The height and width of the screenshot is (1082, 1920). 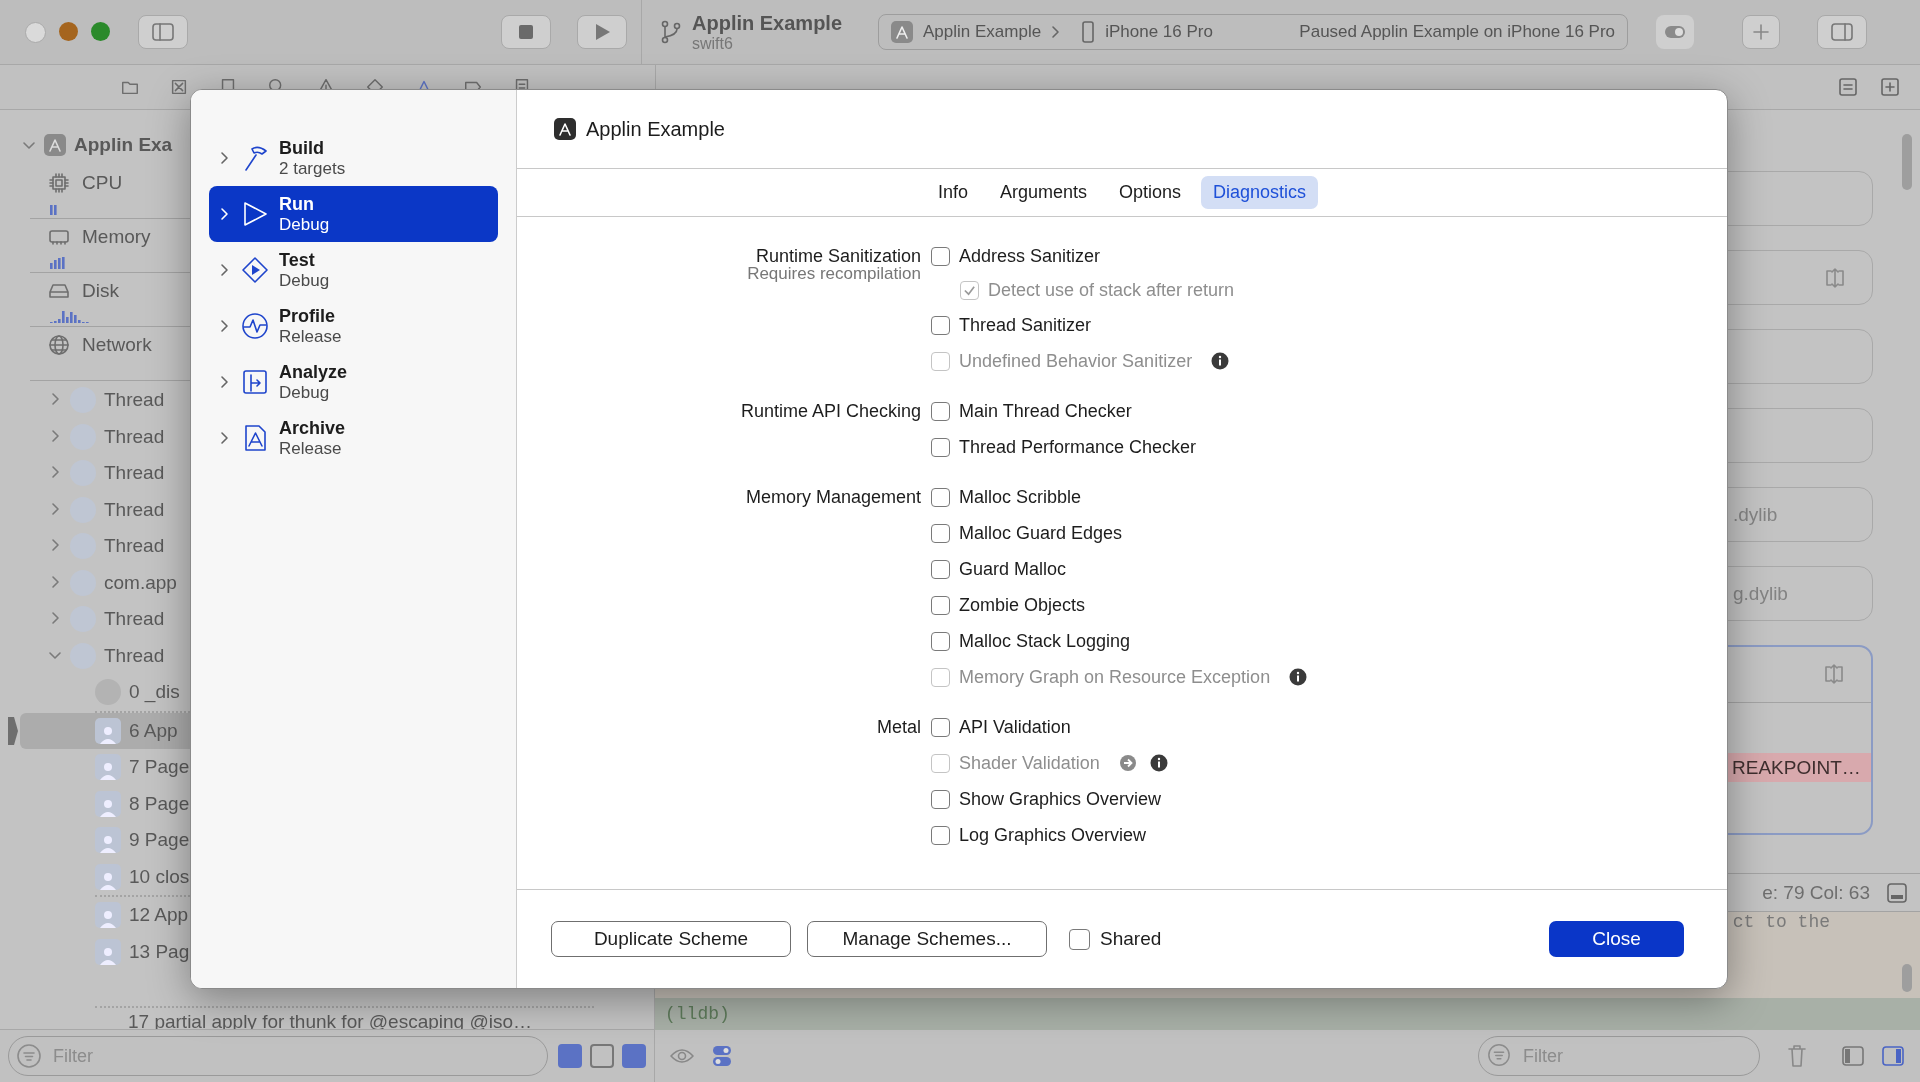 I want to click on frame-name: 0 _dis, so click(x=154, y=692).